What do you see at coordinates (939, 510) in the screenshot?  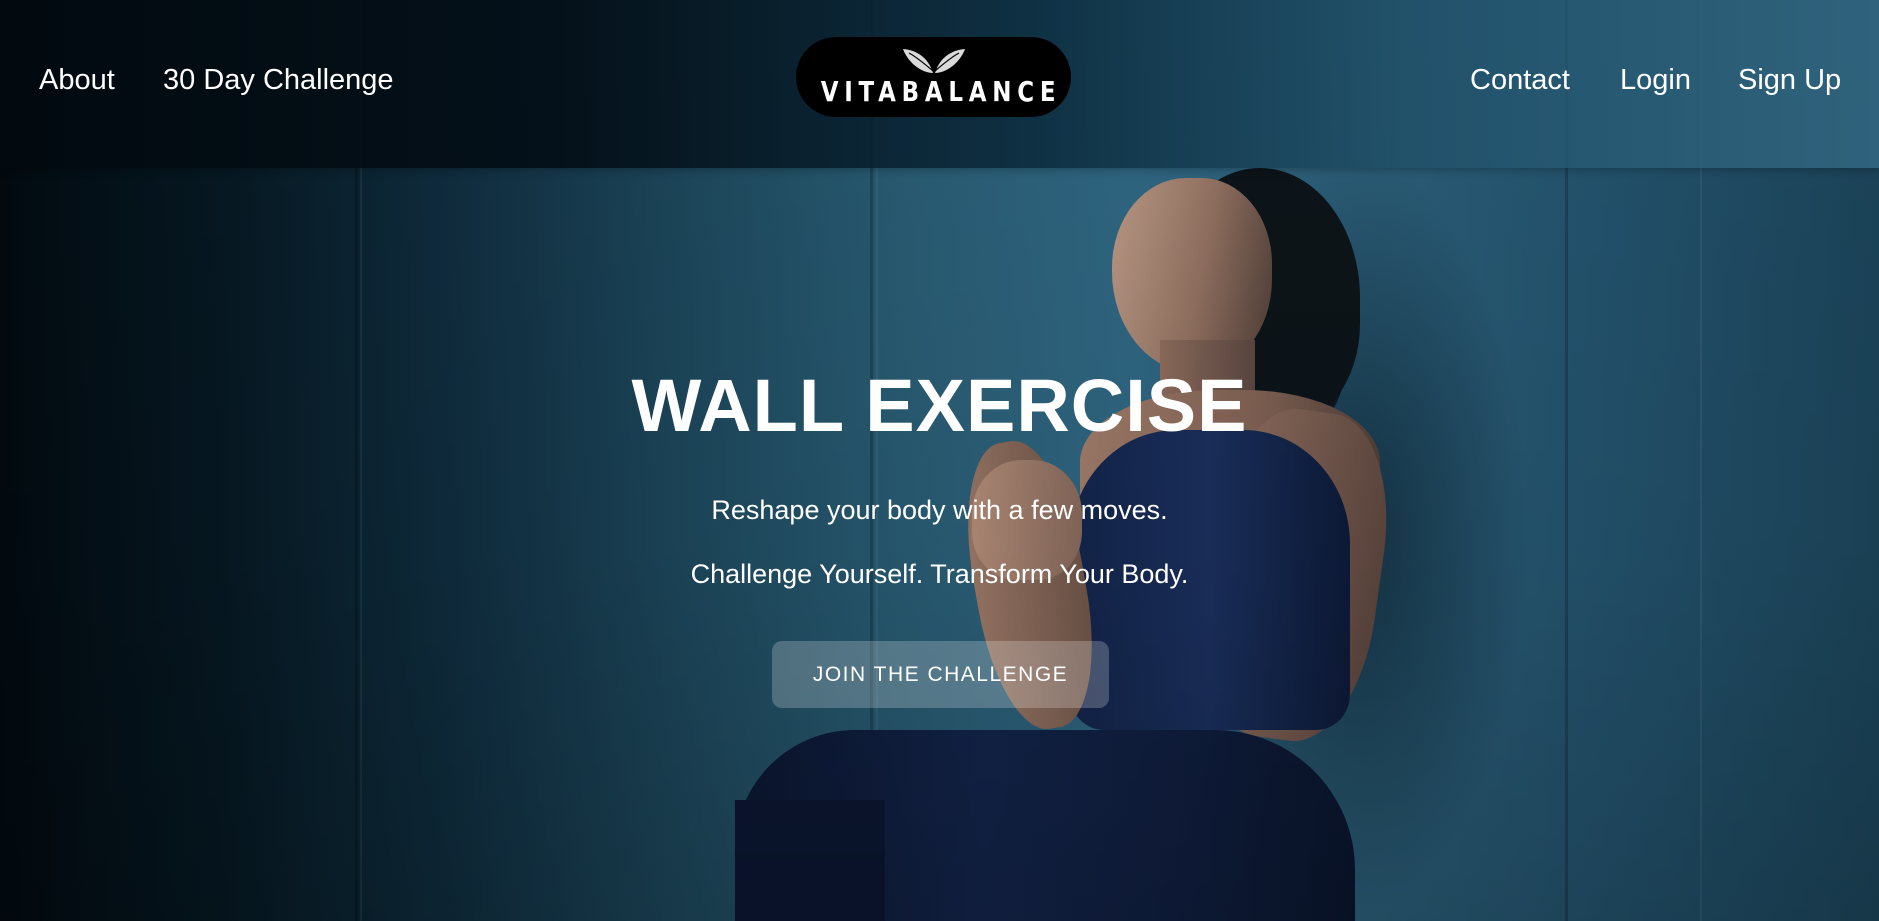 I see `hero-subtitle: Reshape your body with a few moves.` at bounding box center [939, 510].